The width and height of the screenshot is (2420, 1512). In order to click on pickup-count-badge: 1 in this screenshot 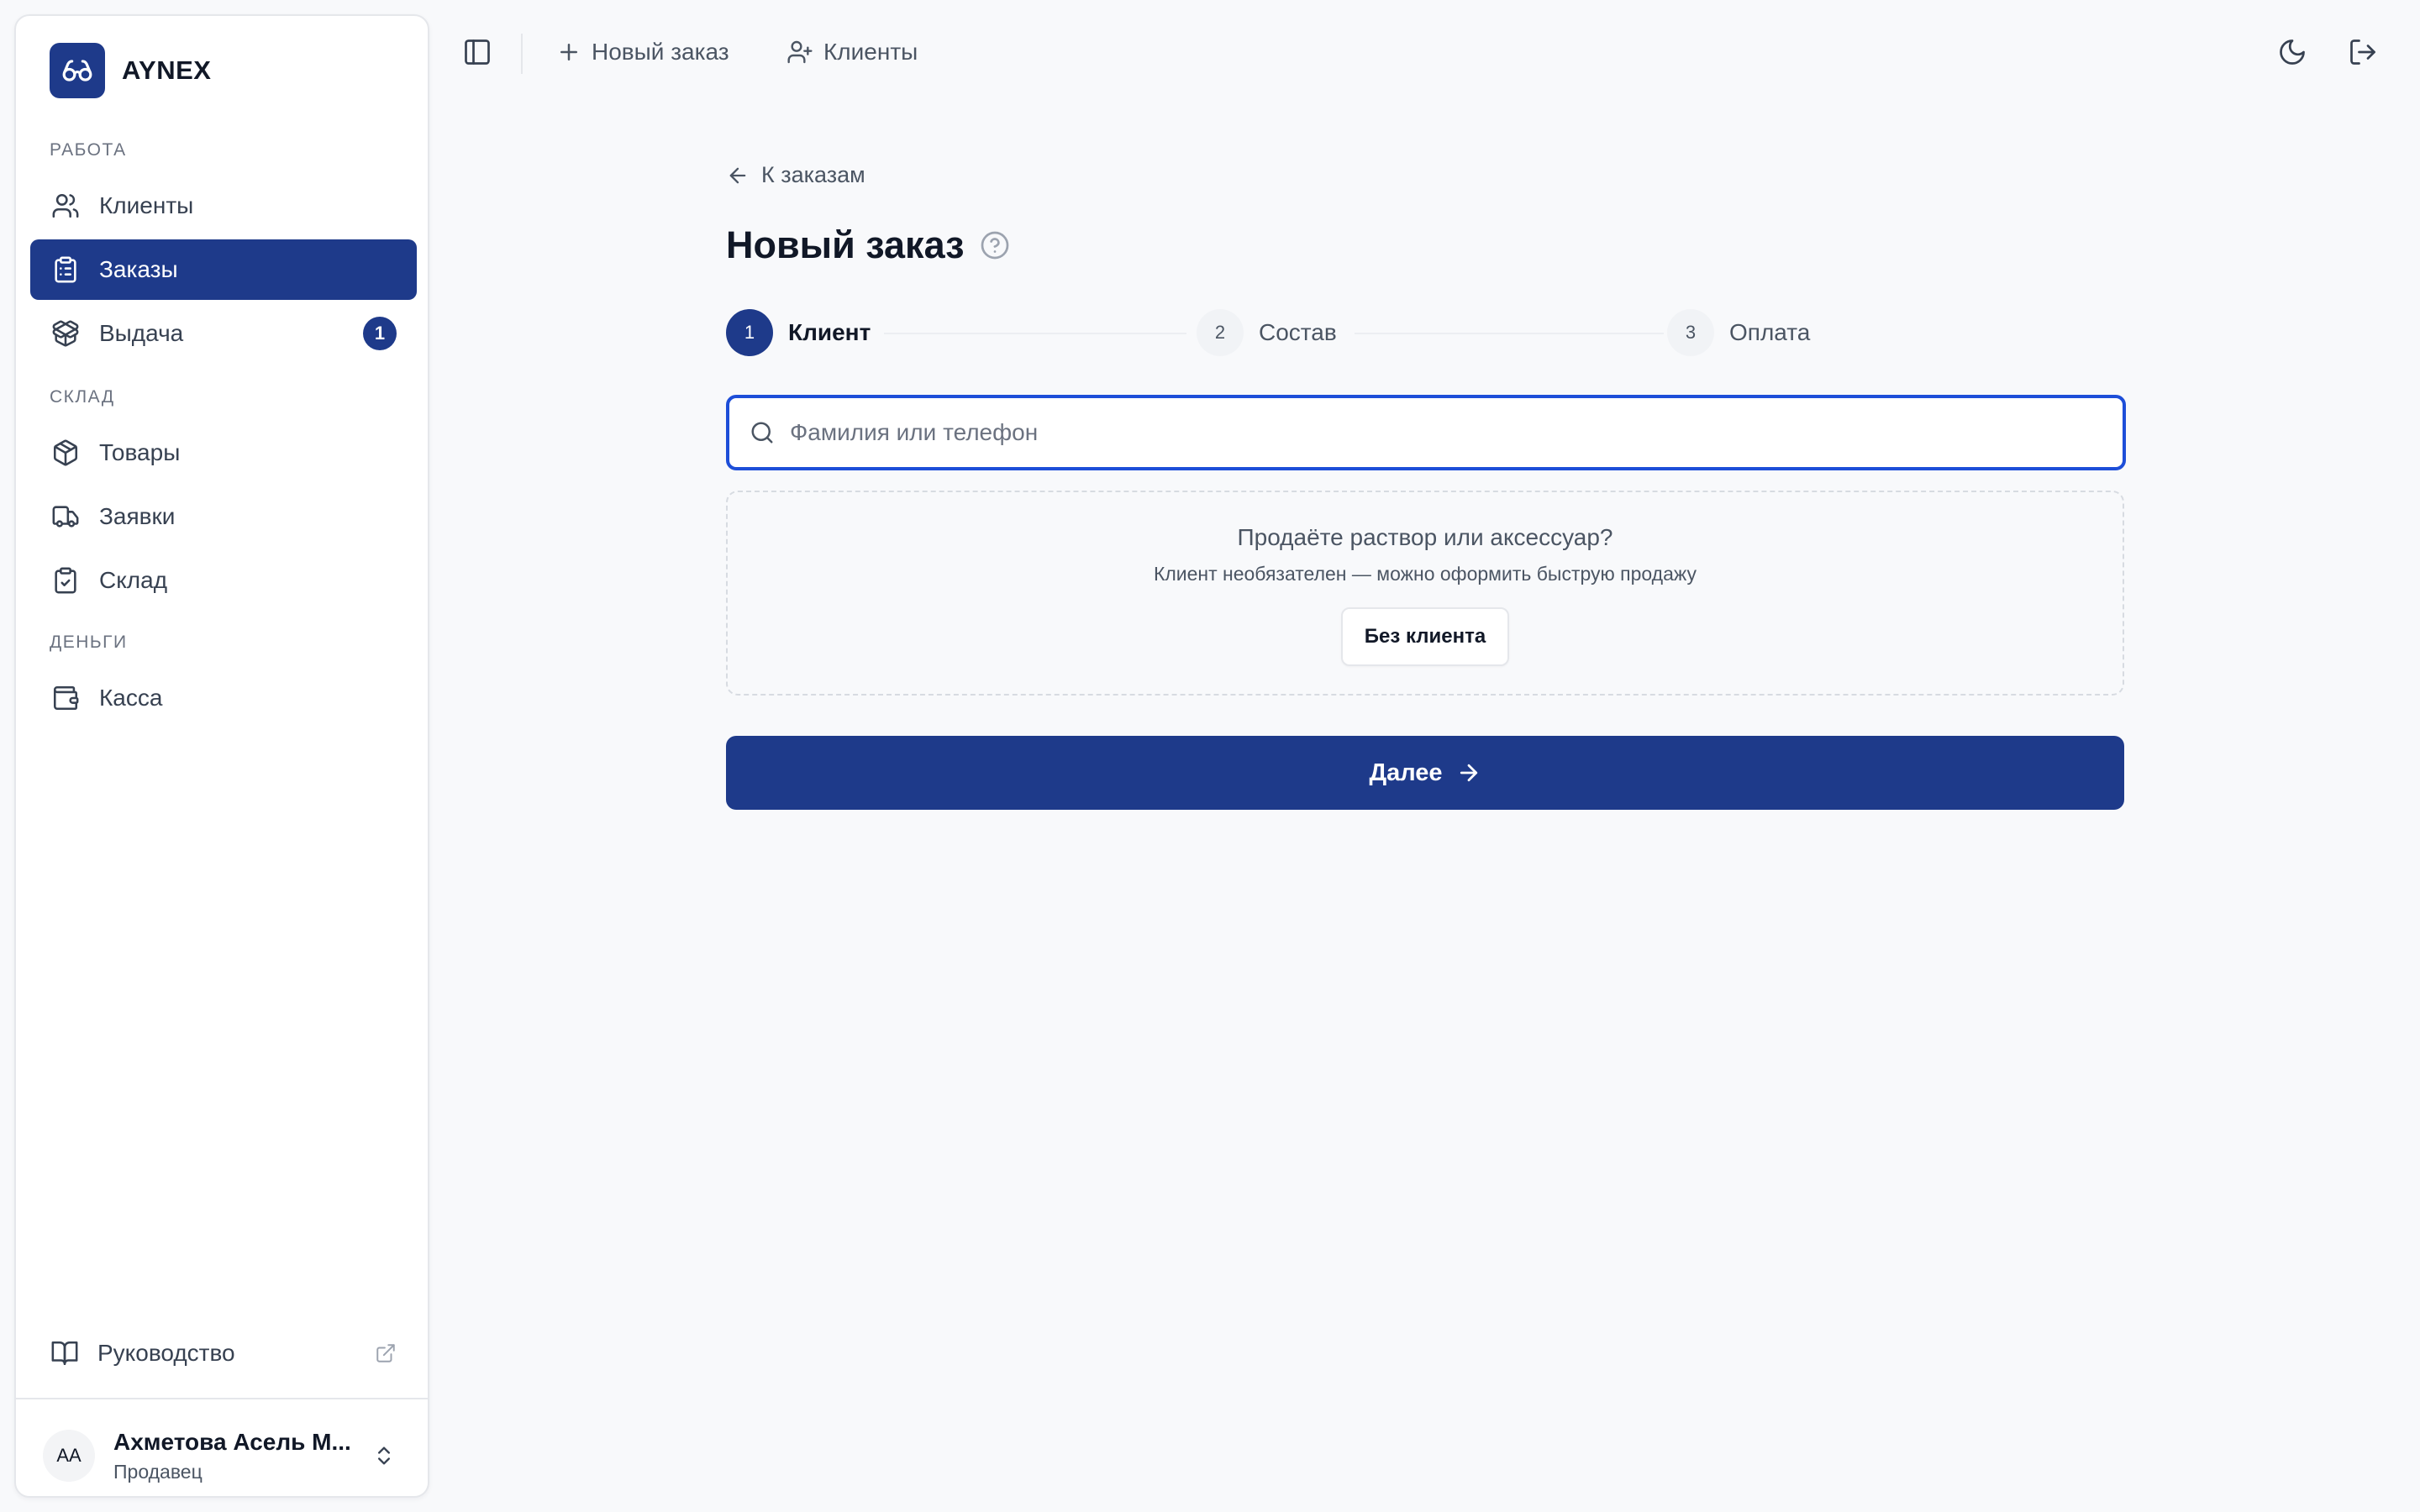, I will do `click(380, 333)`.